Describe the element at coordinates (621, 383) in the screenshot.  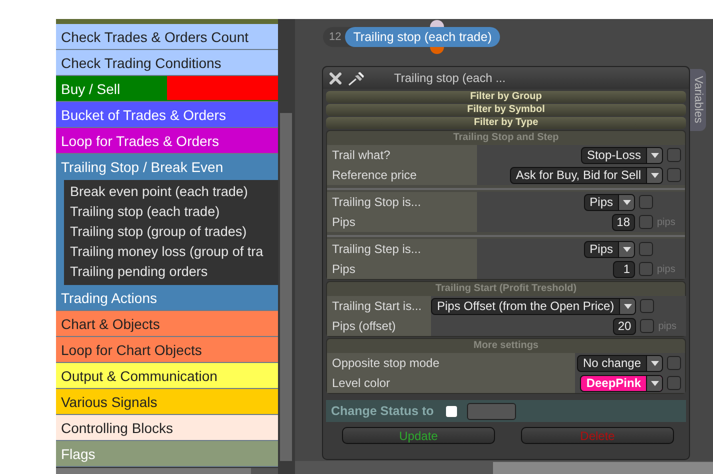
I see `dropdown: DeepPink` at that location.